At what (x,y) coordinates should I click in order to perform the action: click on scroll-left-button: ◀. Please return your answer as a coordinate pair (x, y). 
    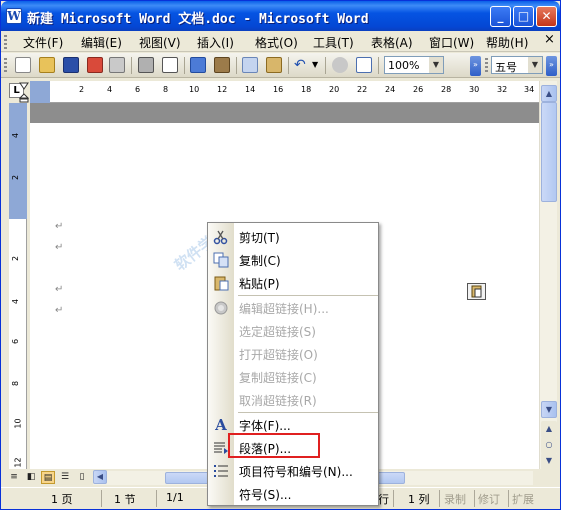
    Looking at the image, I should click on (100, 477).